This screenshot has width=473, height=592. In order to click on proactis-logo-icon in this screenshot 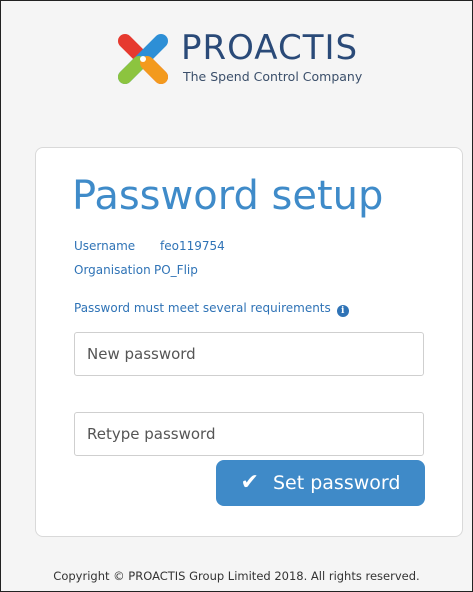, I will do `click(143, 59)`.